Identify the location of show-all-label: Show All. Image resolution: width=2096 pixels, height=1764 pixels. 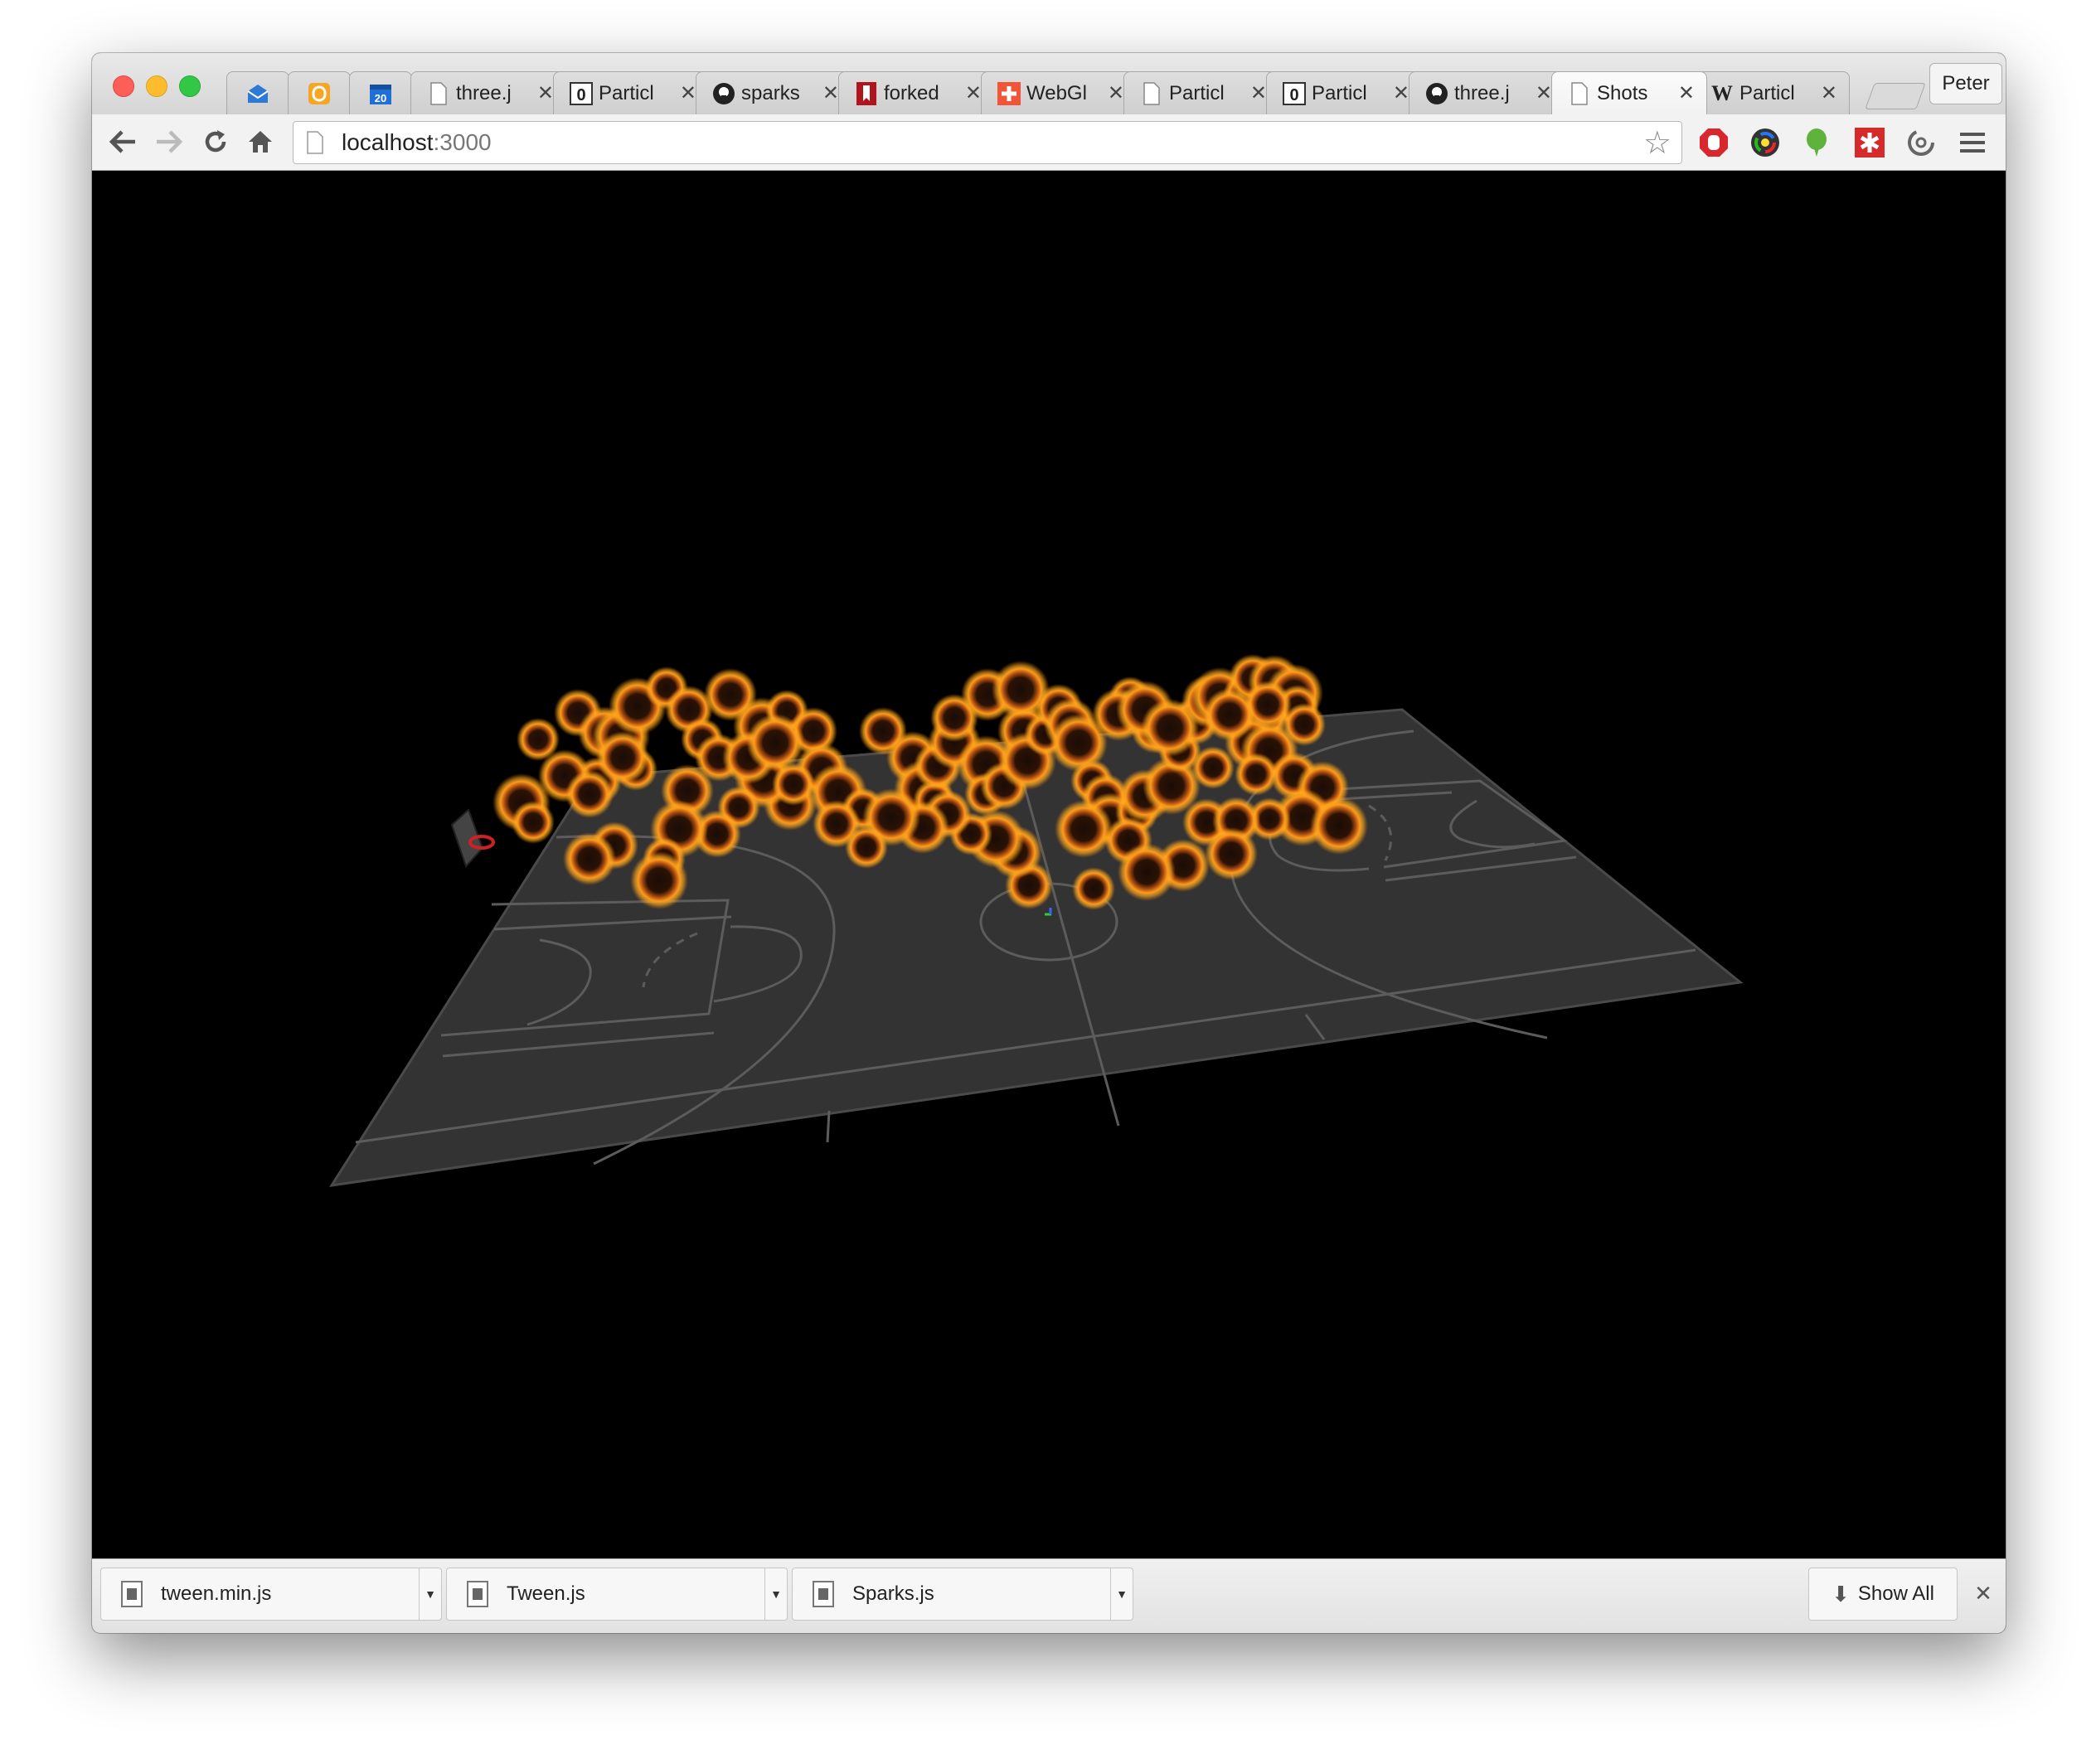
(1896, 1593).